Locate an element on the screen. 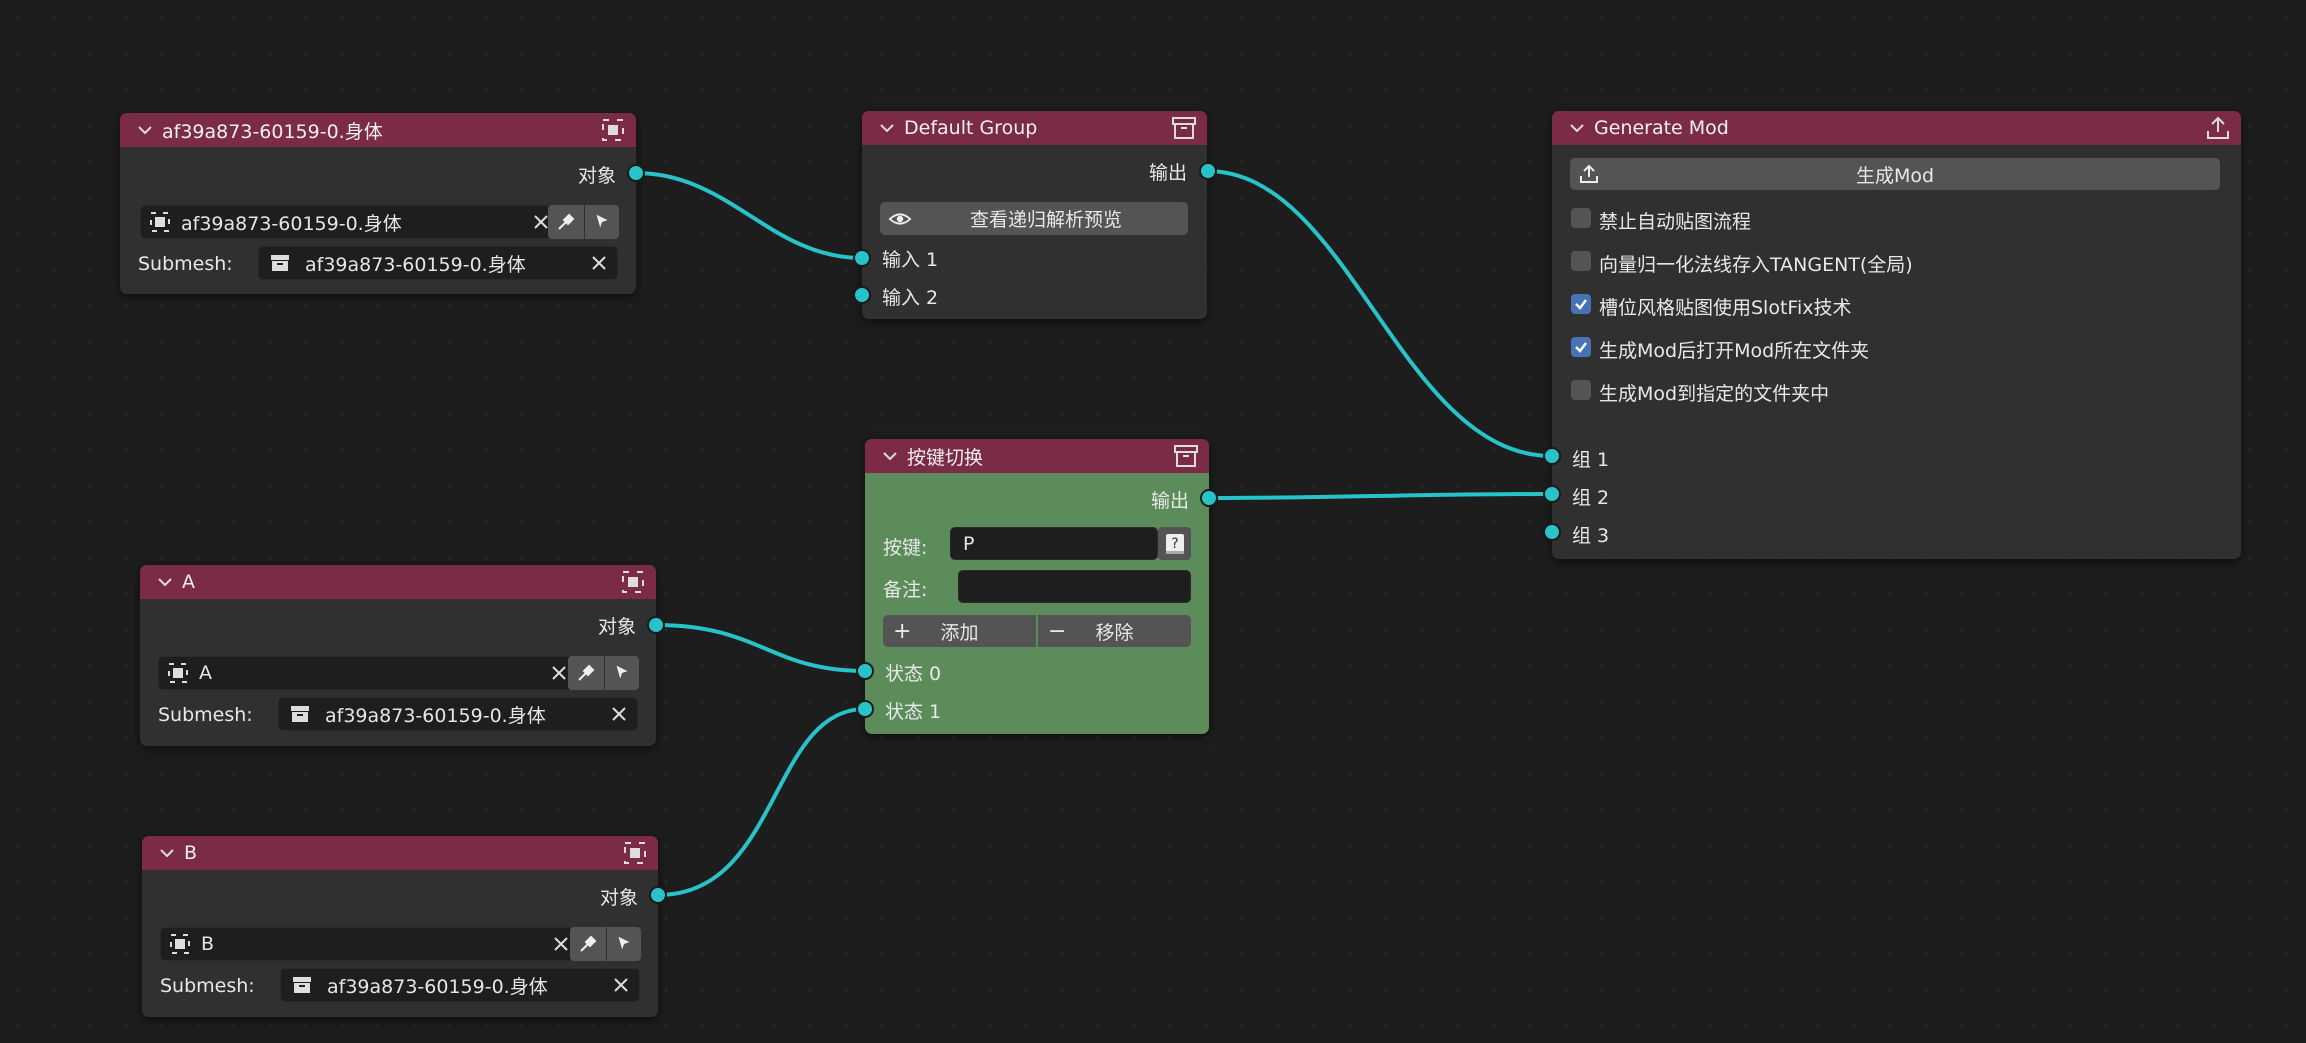  group-1-socket is located at coordinates (1552, 456).